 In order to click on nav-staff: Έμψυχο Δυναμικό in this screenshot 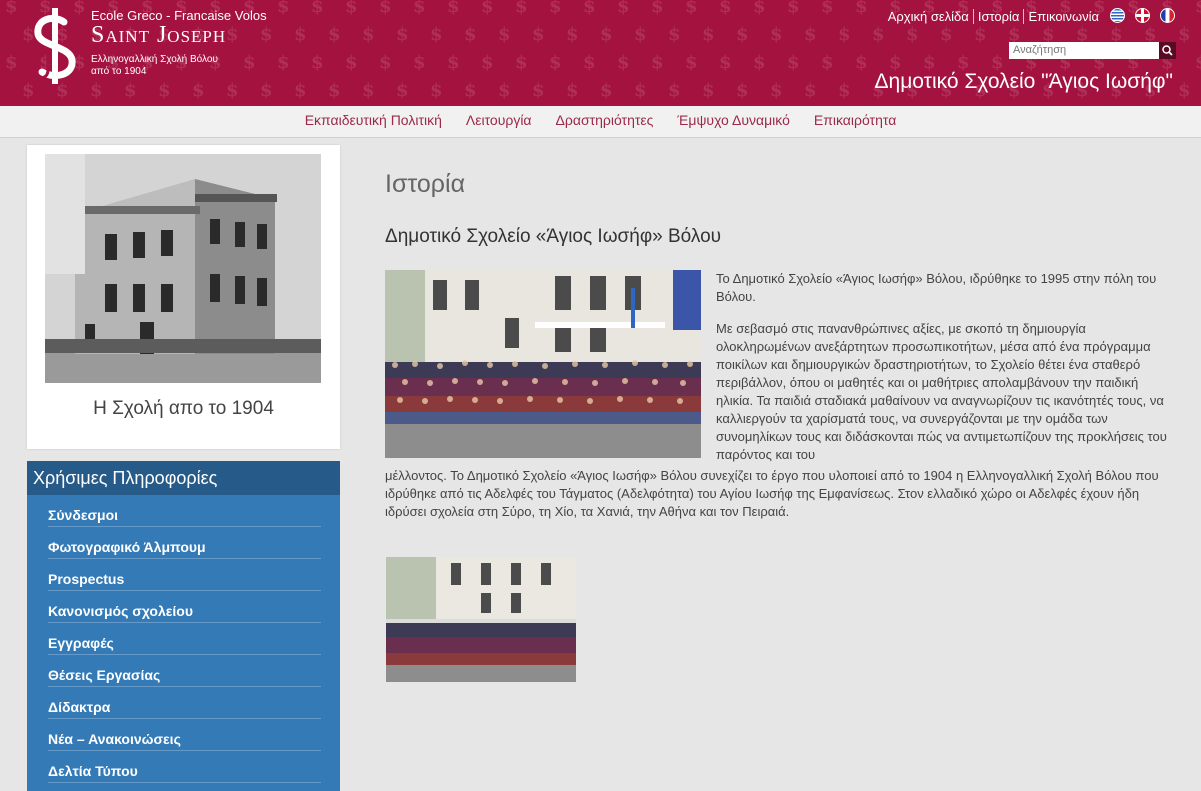, I will do `click(733, 121)`.